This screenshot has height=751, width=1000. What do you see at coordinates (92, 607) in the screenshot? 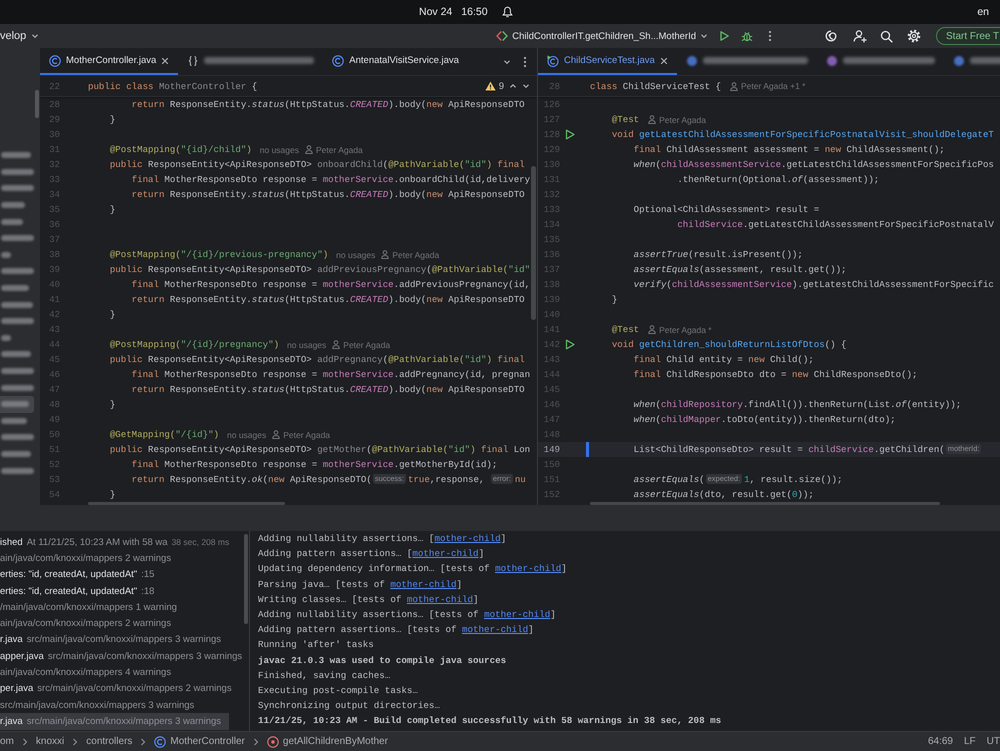
I see `tree-row: /main/java/com/knoxxi/mappers 1 warning` at bounding box center [92, 607].